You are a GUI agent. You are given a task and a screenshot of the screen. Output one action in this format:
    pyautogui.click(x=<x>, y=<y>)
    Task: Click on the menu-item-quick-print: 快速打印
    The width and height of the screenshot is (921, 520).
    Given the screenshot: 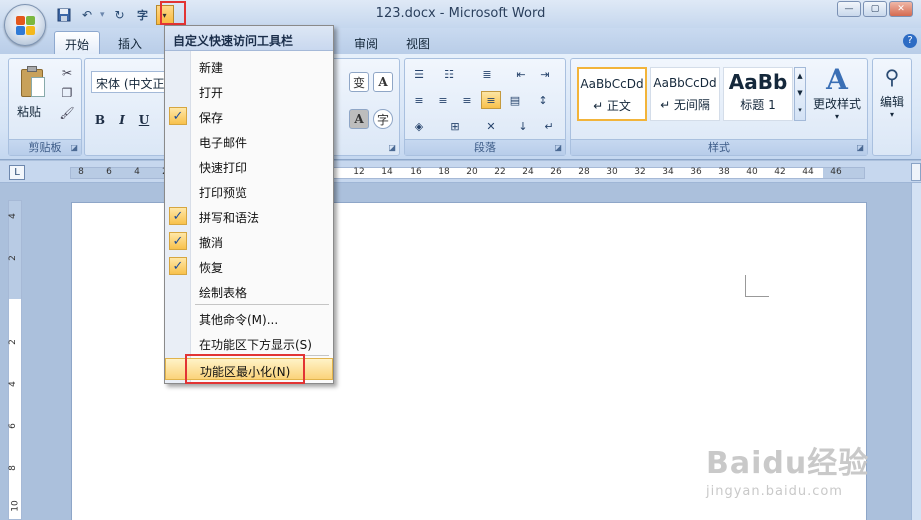 What is the action you would take?
    pyautogui.click(x=249, y=166)
    